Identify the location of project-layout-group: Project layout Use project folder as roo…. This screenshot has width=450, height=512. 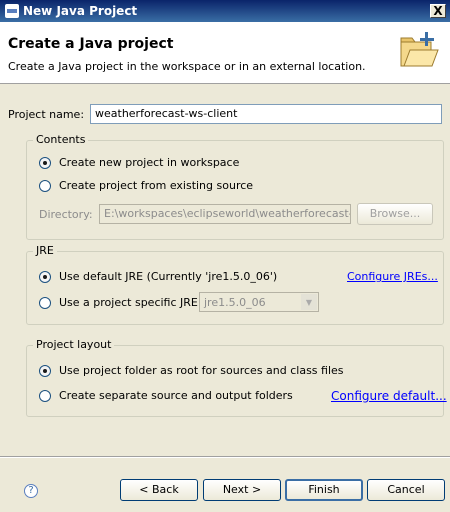
(236, 377).